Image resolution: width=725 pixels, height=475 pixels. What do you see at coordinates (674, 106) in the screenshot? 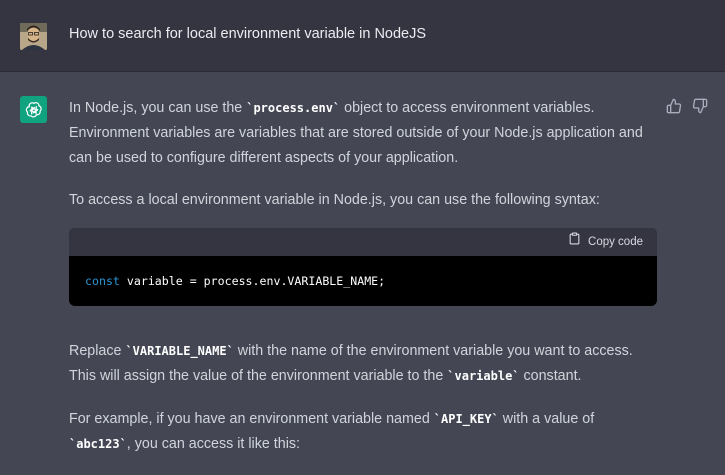
I see `thumbs-up-icon` at bounding box center [674, 106].